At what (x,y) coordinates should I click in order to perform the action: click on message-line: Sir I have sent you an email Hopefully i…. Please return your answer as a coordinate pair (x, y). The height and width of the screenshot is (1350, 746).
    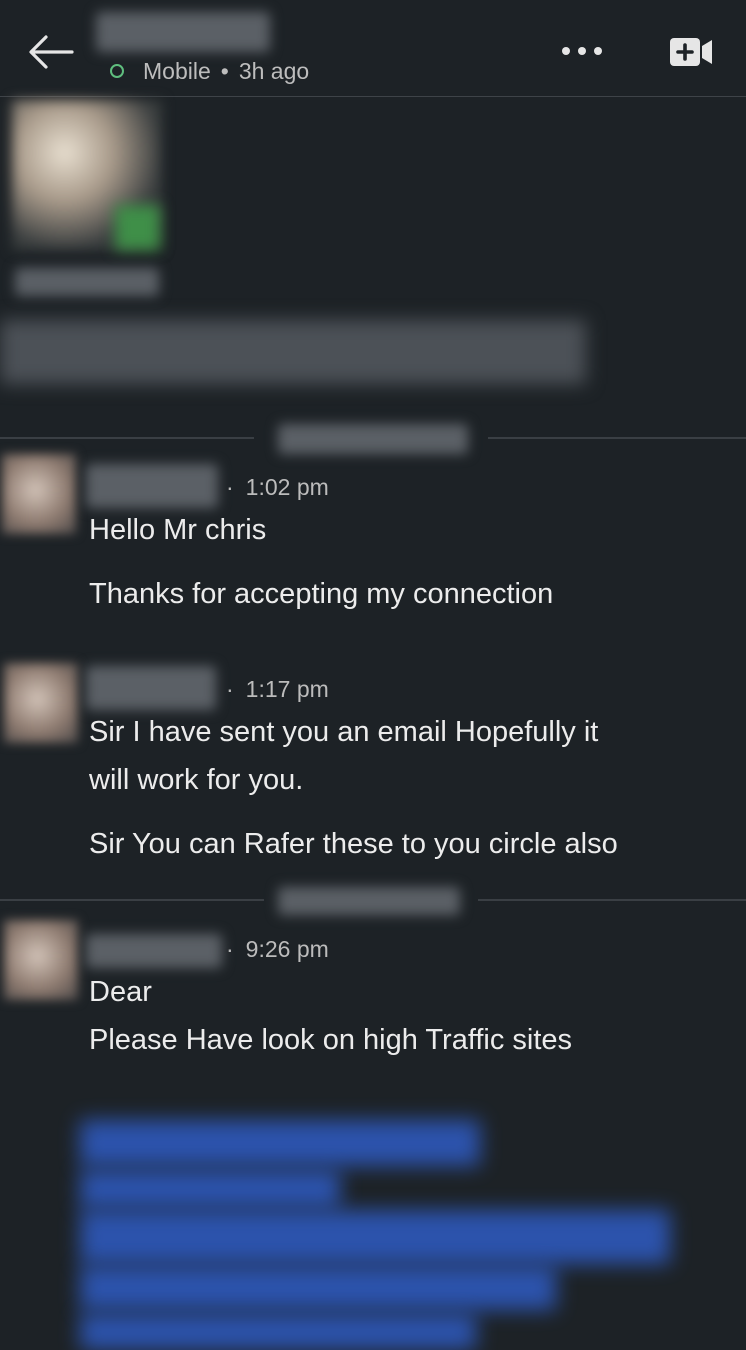
    Looking at the image, I should click on (344, 732).